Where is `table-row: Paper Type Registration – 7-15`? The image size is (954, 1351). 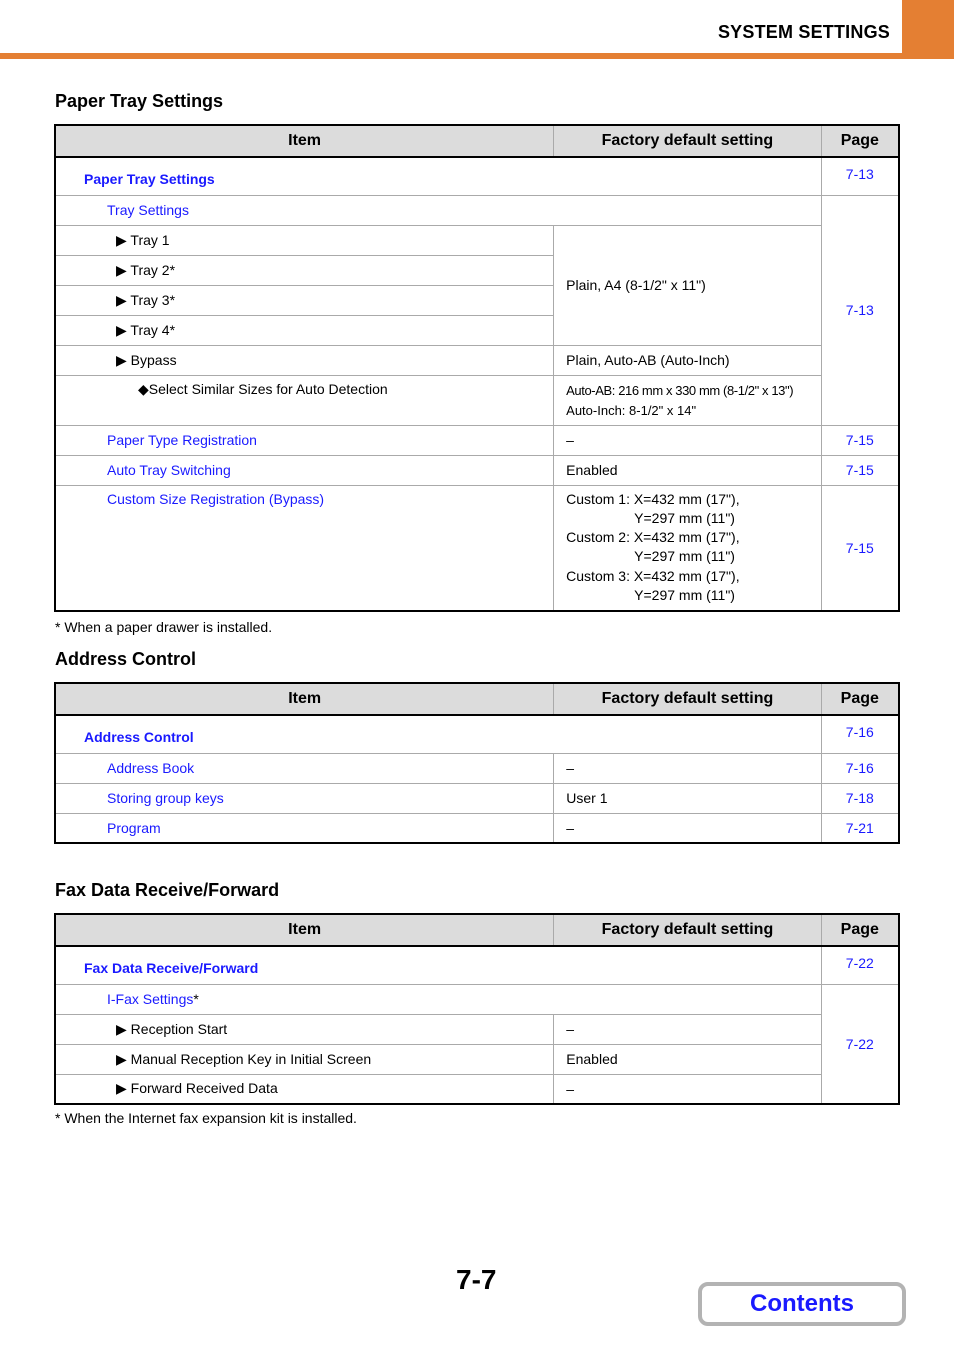
table-row: Paper Type Registration – 7-15 is located at coordinates (477, 439).